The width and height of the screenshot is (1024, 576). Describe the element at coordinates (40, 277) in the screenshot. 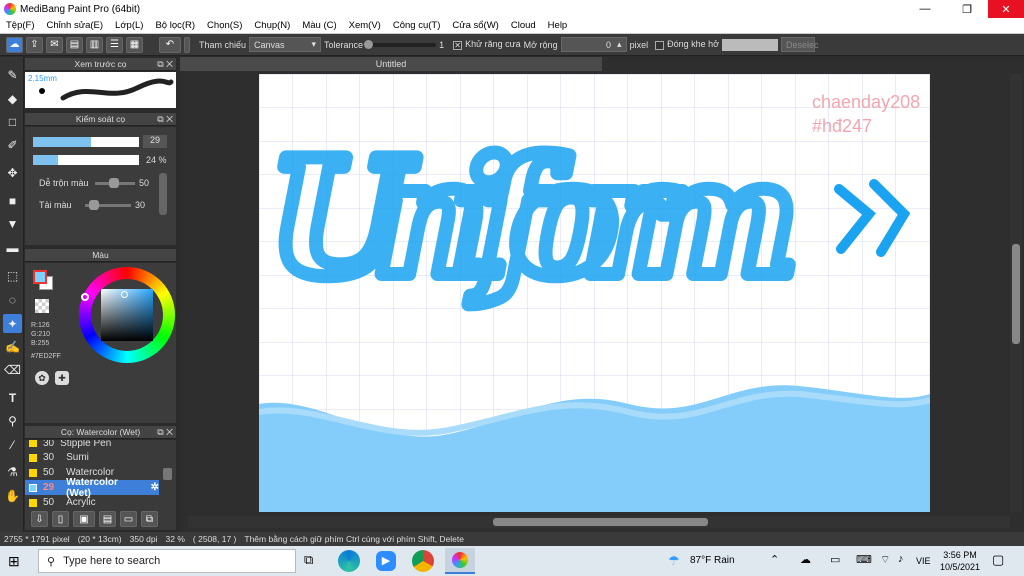

I see `foreground-swatch` at that location.